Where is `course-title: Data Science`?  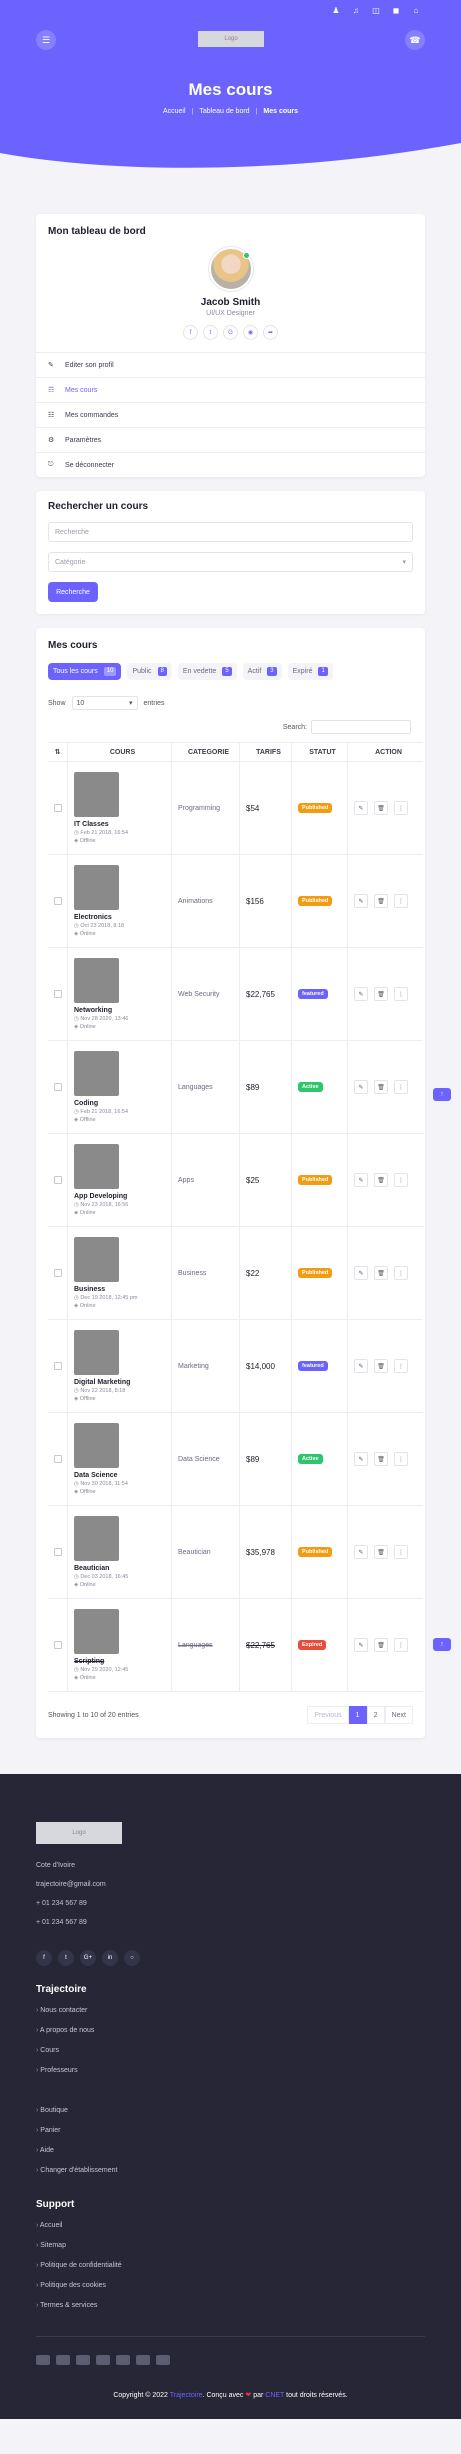 course-title: Data Science is located at coordinates (96, 1475).